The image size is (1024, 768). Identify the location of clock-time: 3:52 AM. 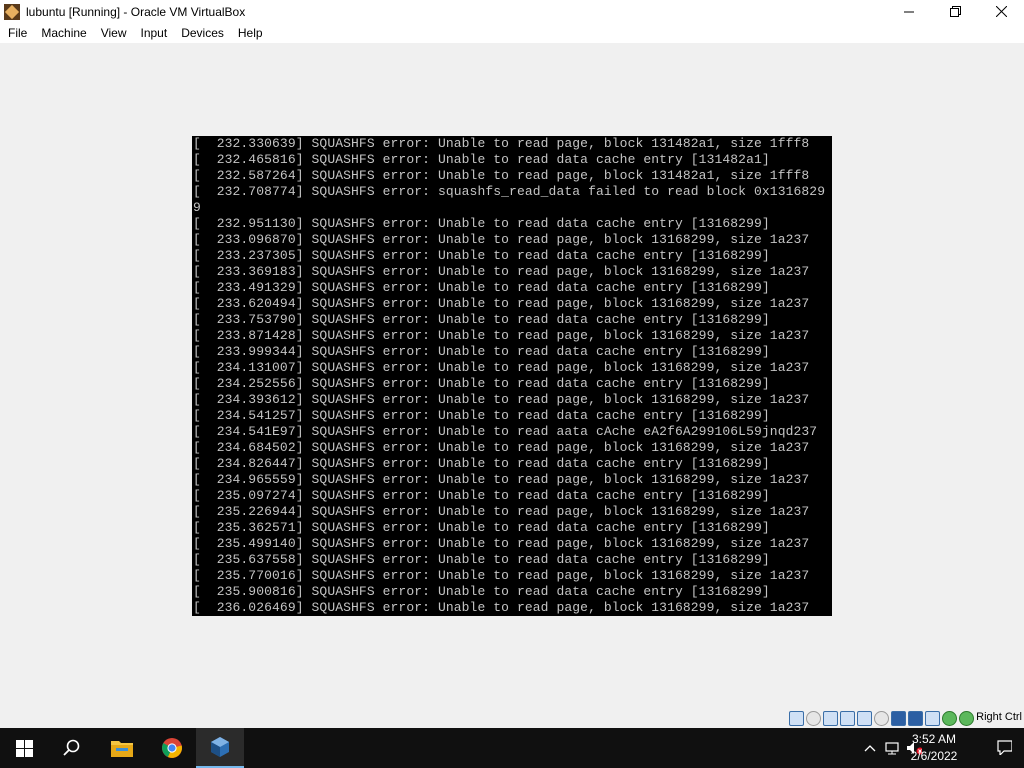
(934, 739).